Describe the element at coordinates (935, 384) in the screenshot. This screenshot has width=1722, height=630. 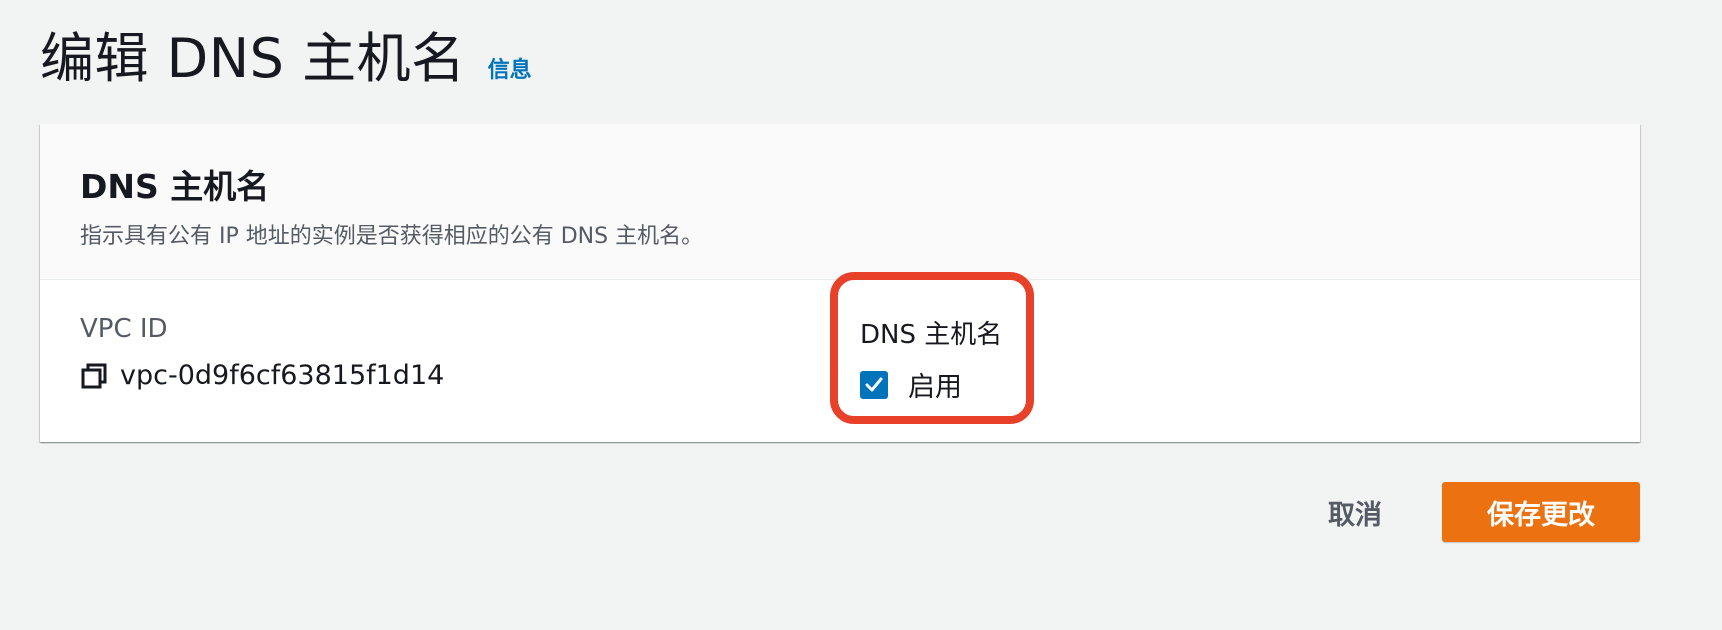
I see `enable-checkbox-label: 启用` at that location.